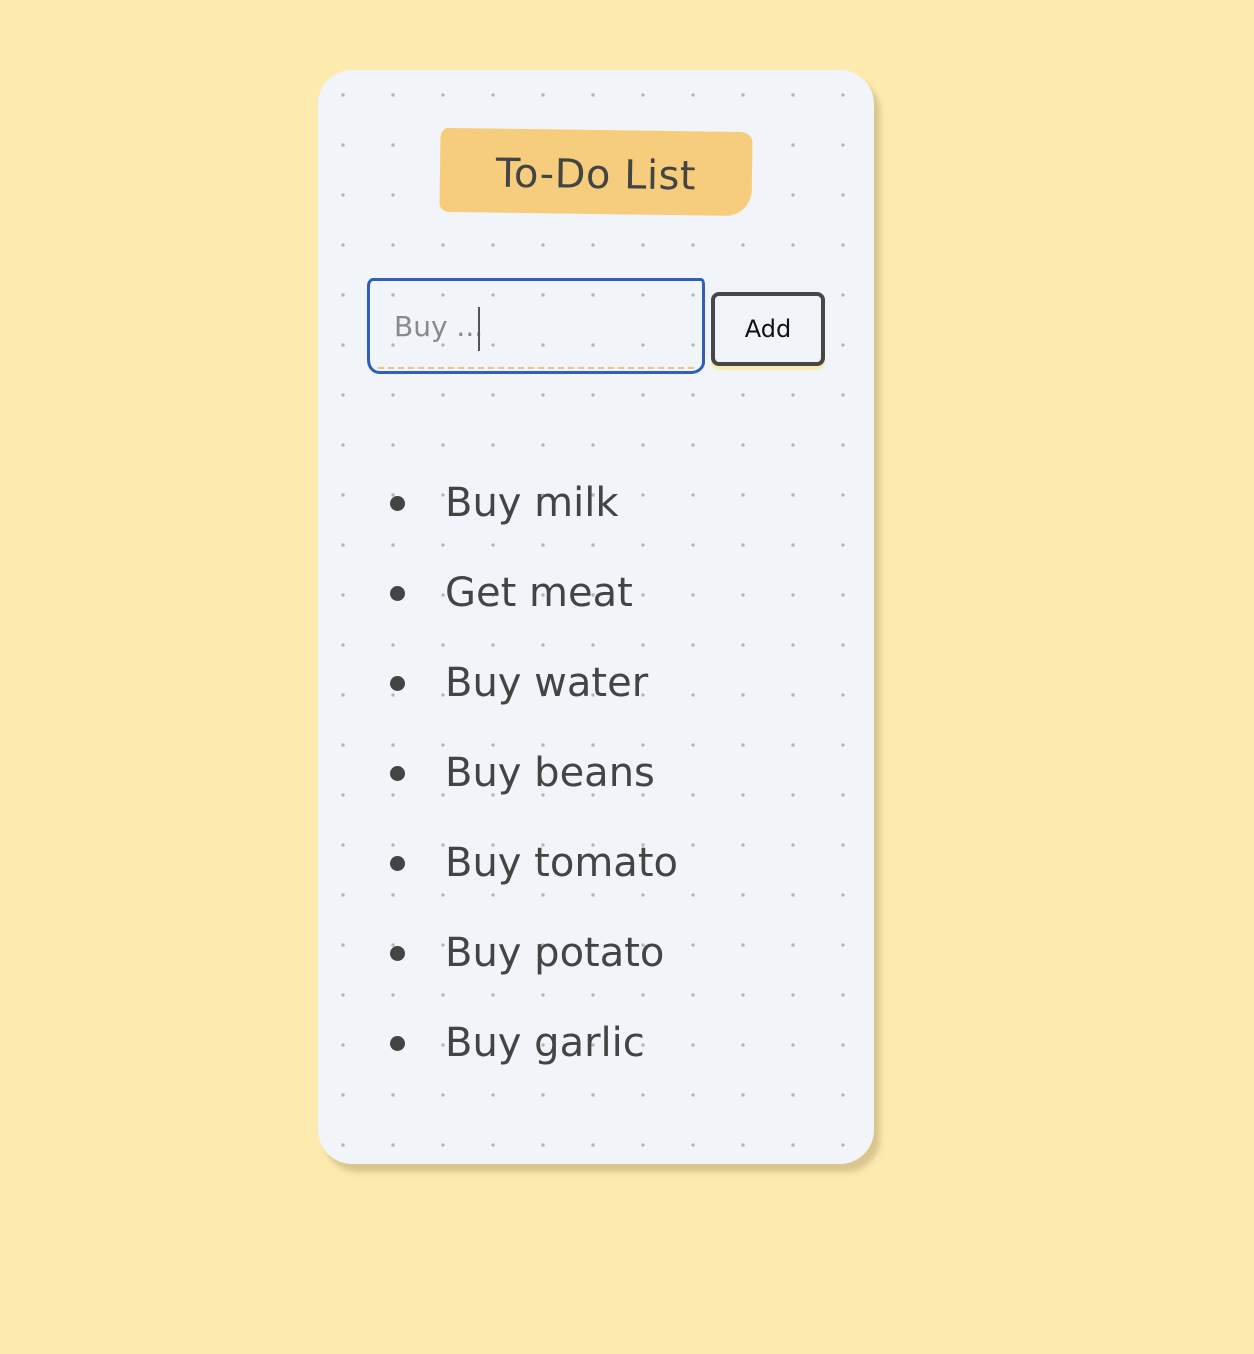 Image resolution: width=1254 pixels, height=1354 pixels. Describe the element at coordinates (550, 773) in the screenshot. I see `todo-item-text: Buy beans` at that location.